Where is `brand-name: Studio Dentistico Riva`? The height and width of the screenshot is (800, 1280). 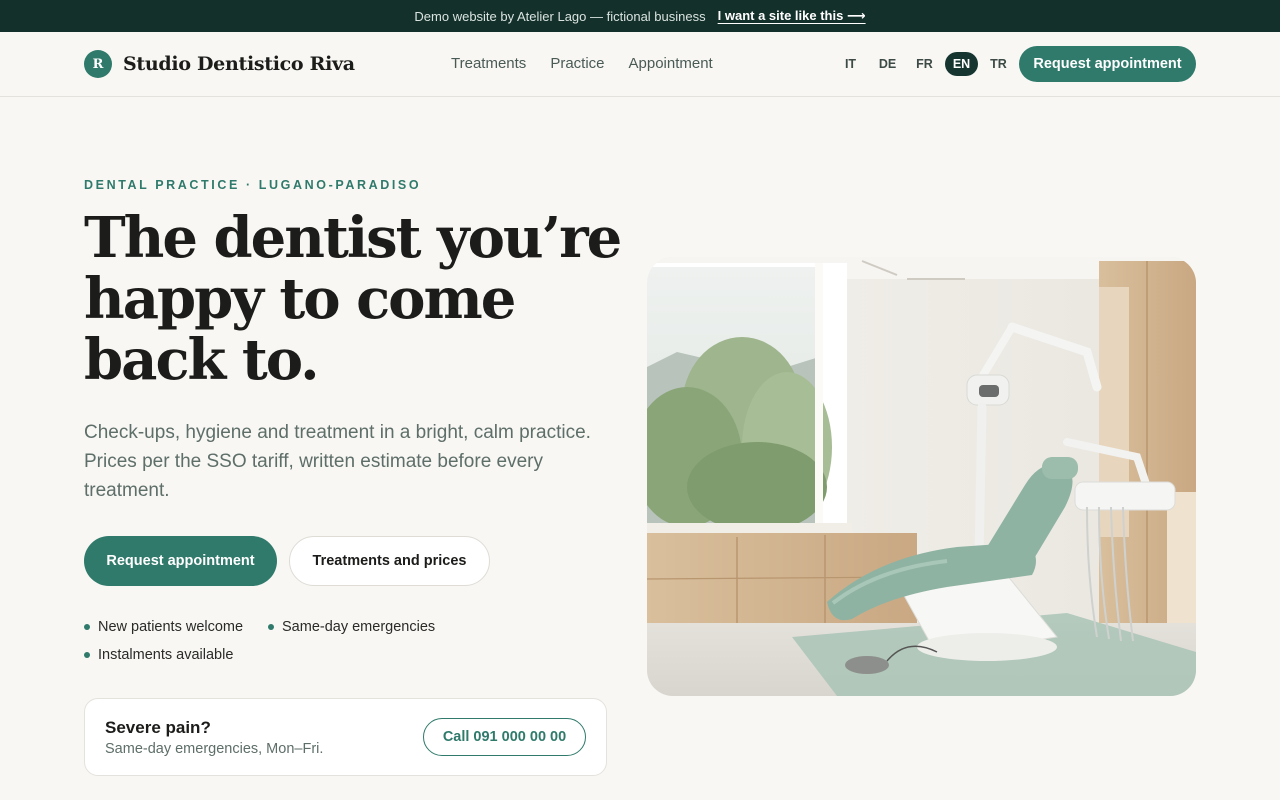 brand-name: Studio Dentistico Riva is located at coordinates (239, 64).